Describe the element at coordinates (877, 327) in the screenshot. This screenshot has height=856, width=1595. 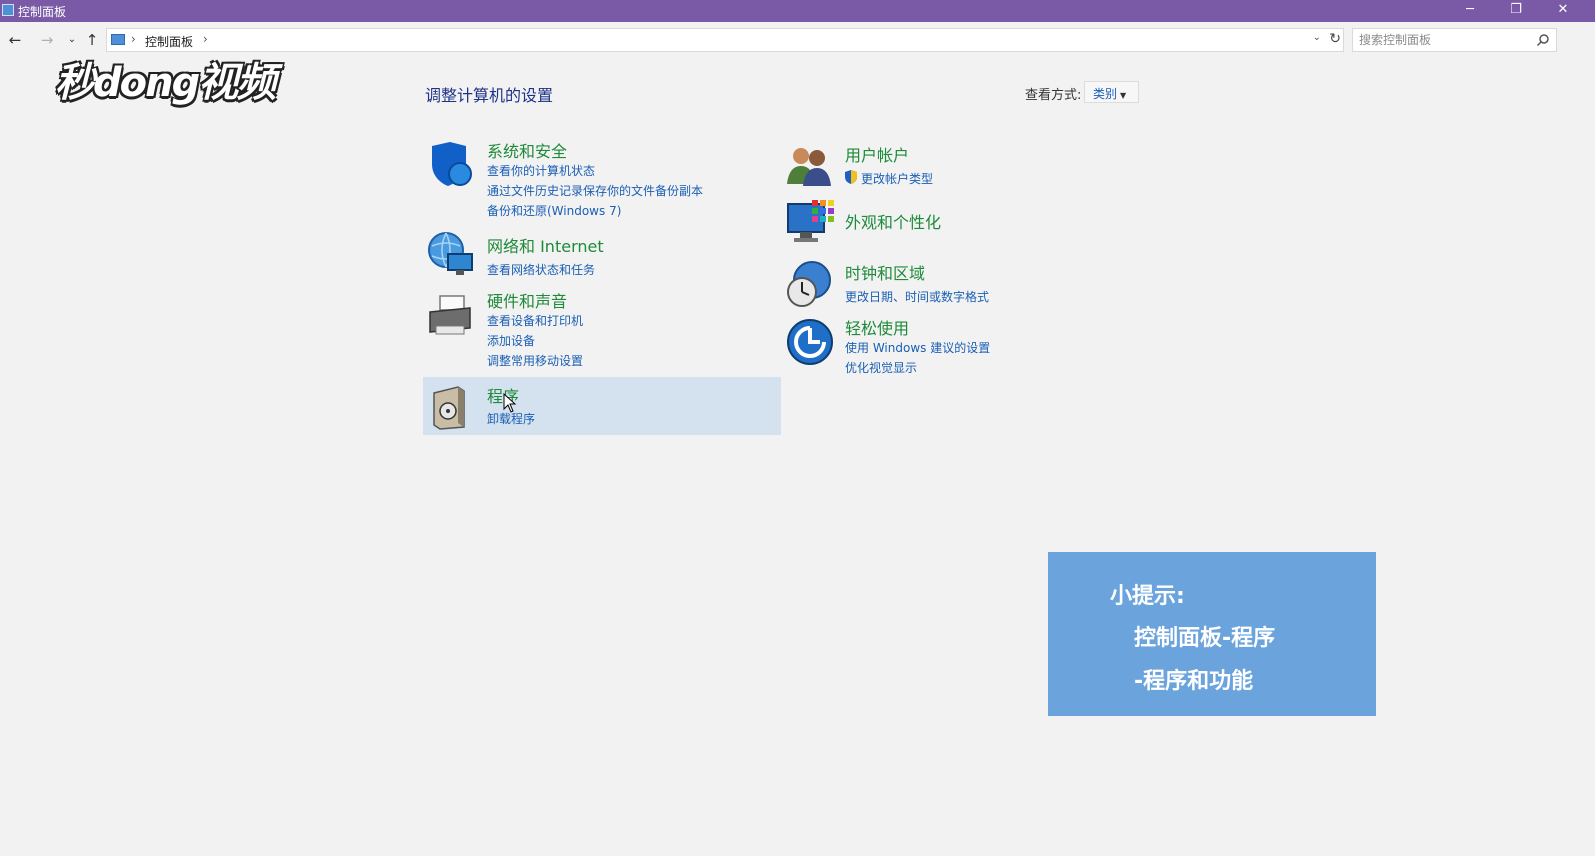
I see `category-title-ease-of-access: 轻松使用` at that location.